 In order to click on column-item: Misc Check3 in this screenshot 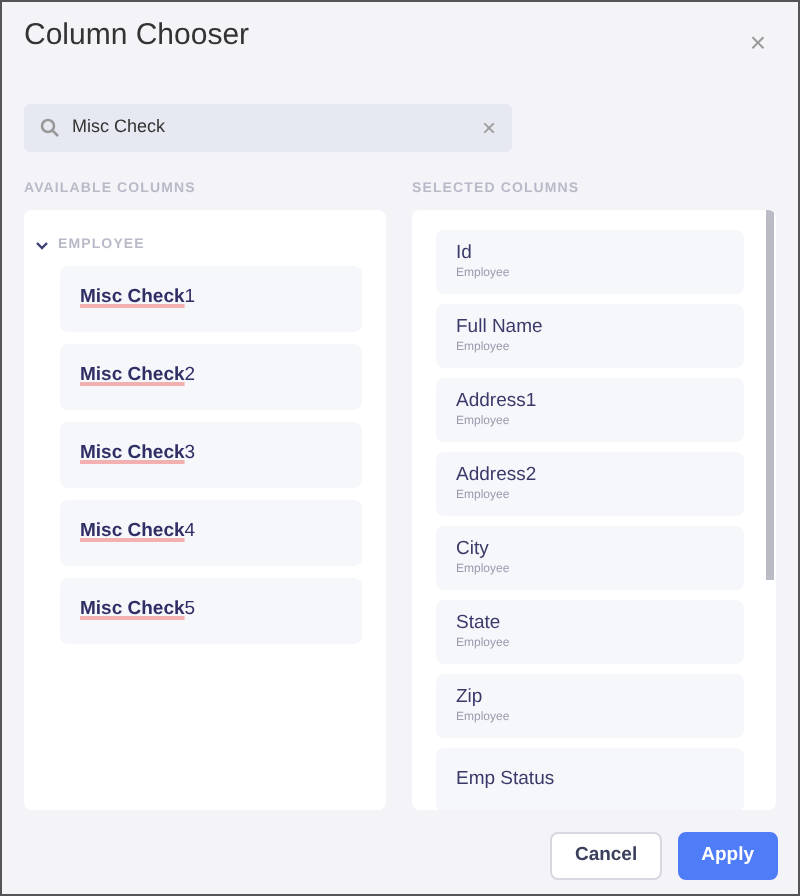, I will do `click(211, 454)`.